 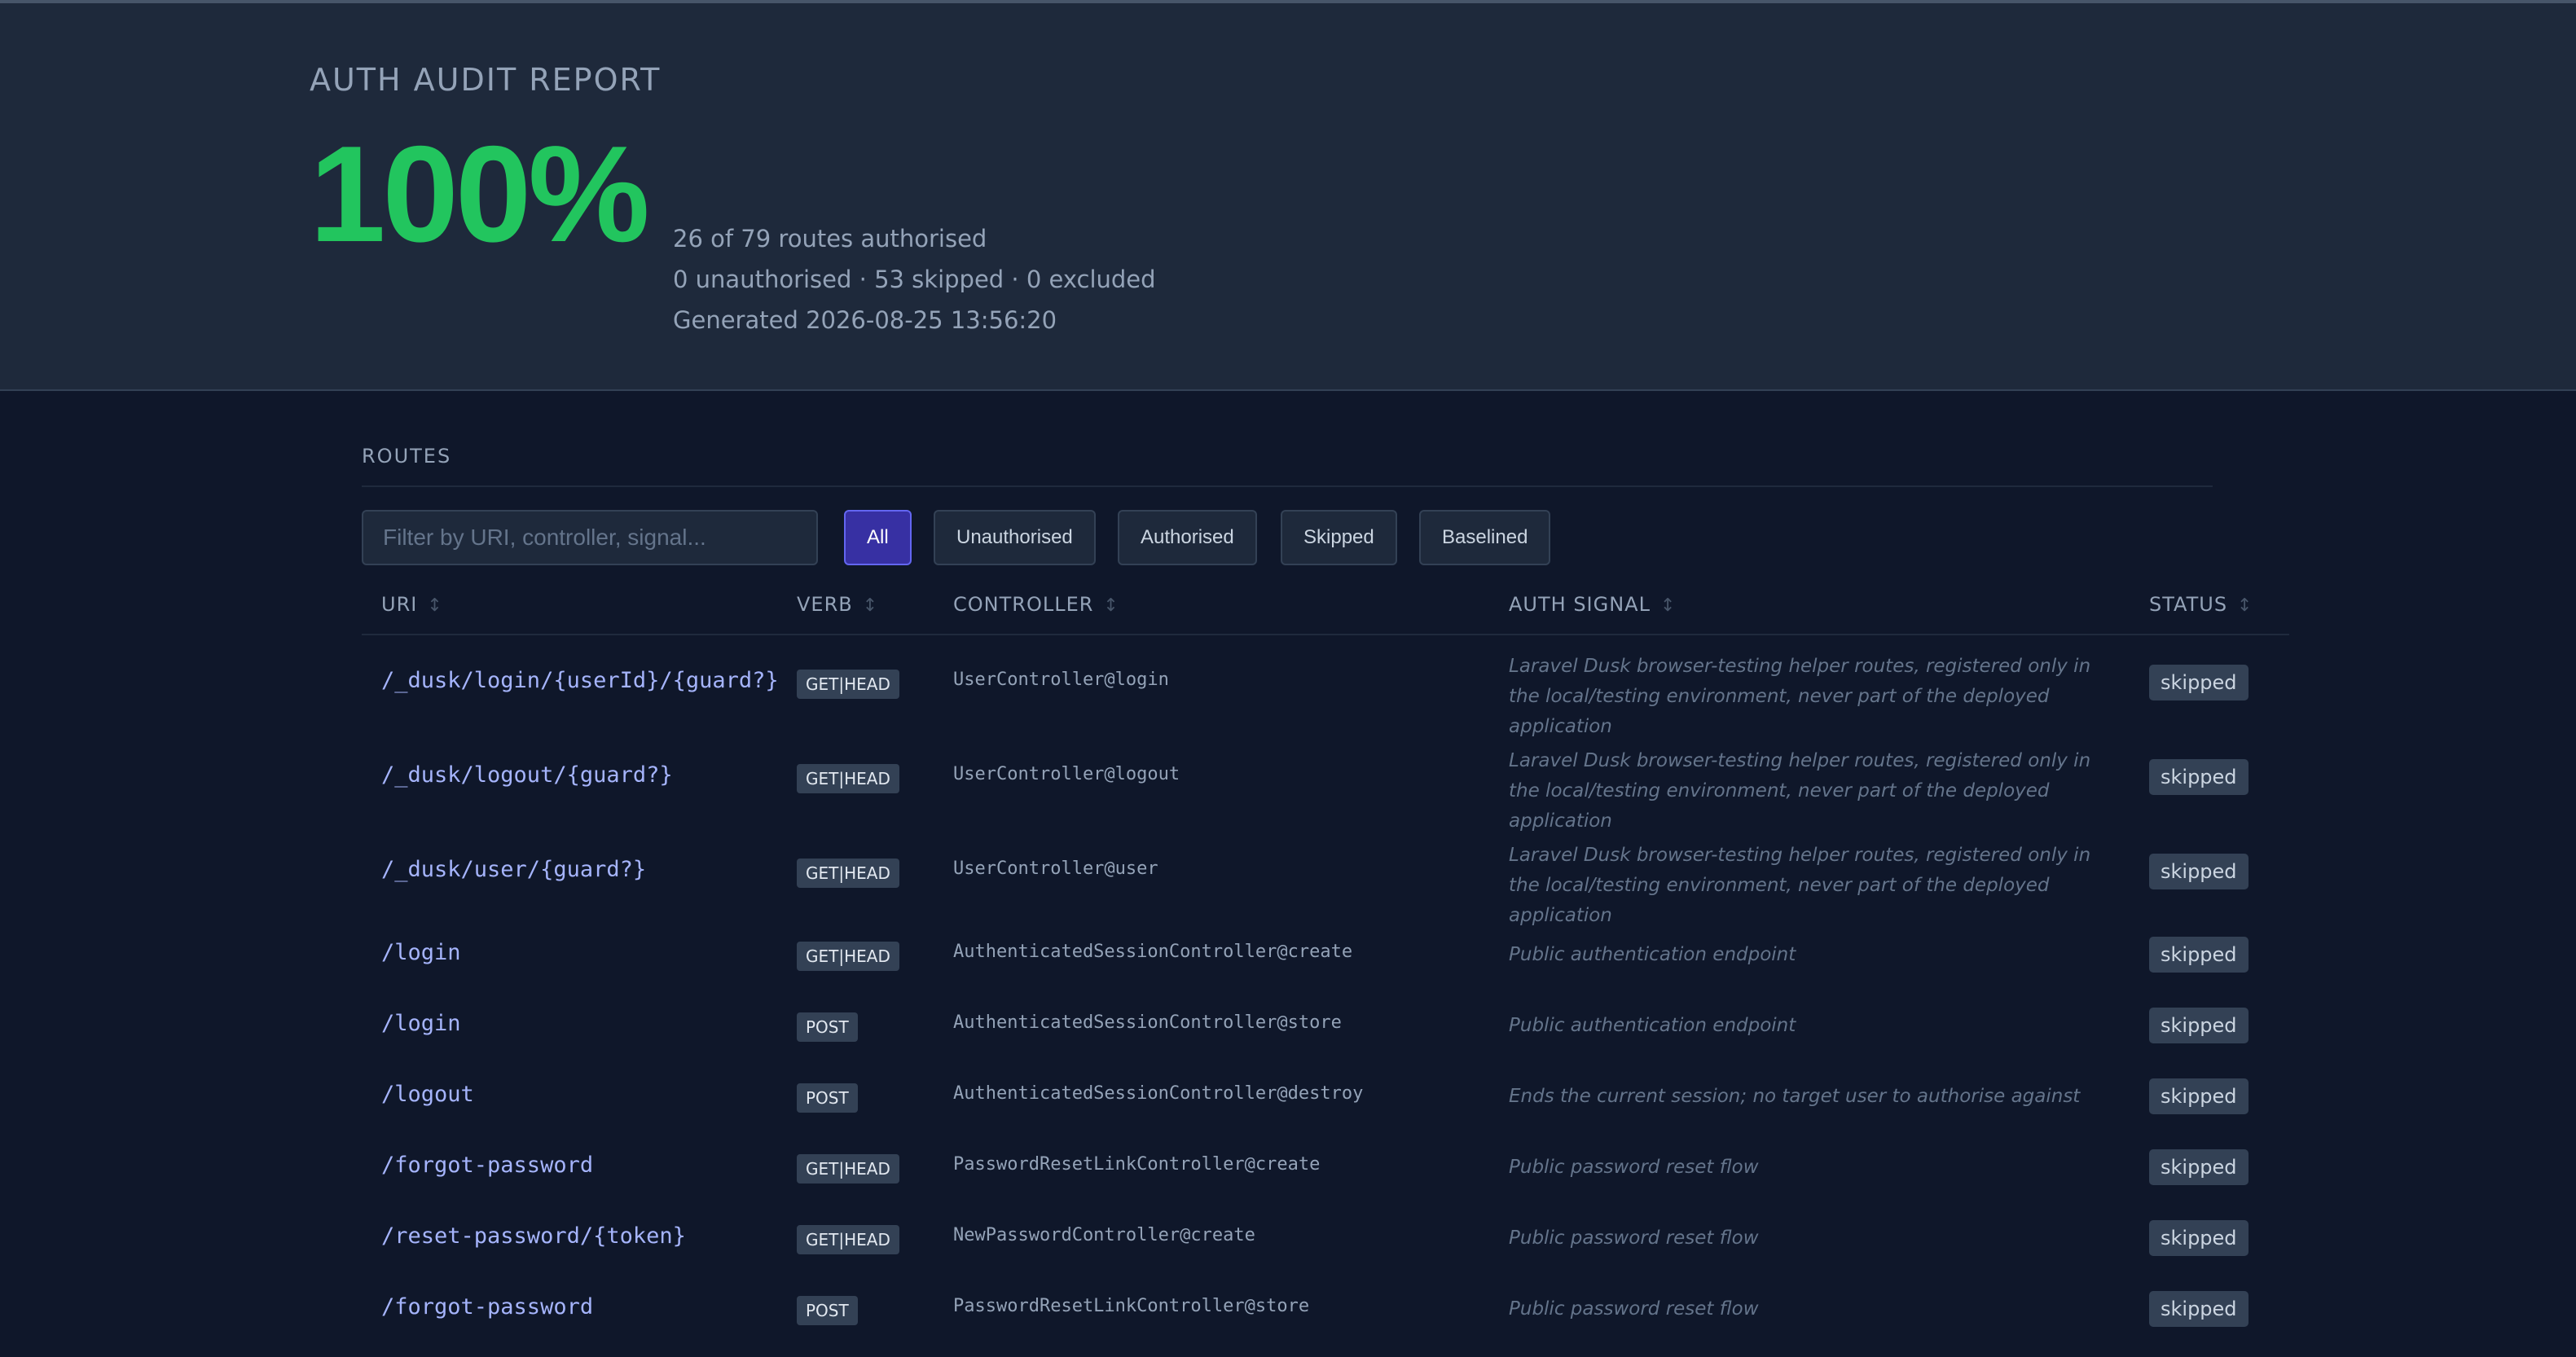 What do you see at coordinates (1131, 1306) in the screenshot?
I see `controller-cell: PasswordResetLinkController@store` at bounding box center [1131, 1306].